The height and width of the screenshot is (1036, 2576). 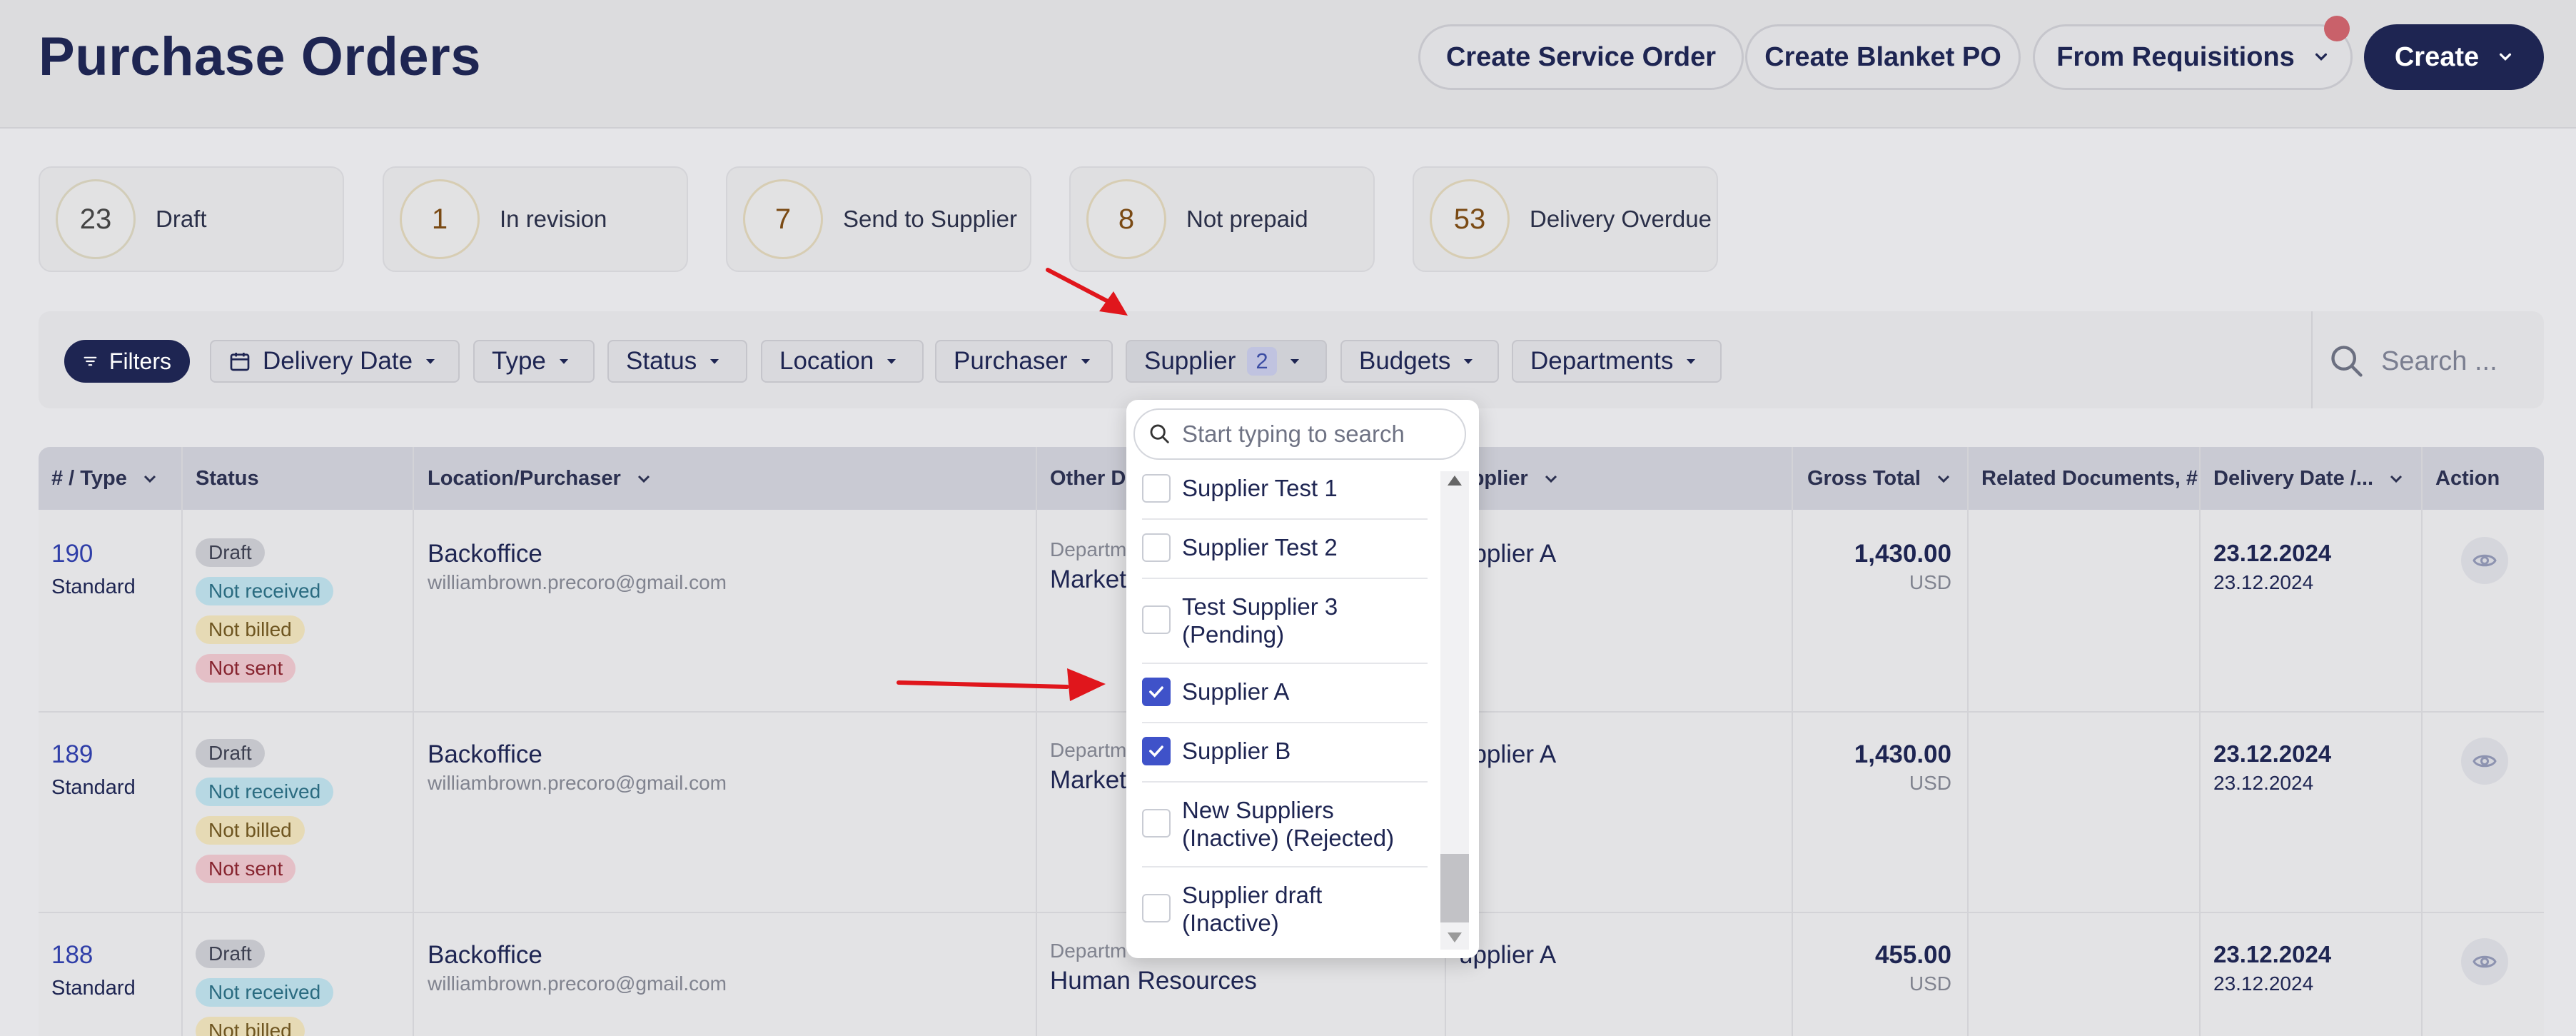 I want to click on delivery-date-secondary: 23.12.2024, so click(x=2263, y=983).